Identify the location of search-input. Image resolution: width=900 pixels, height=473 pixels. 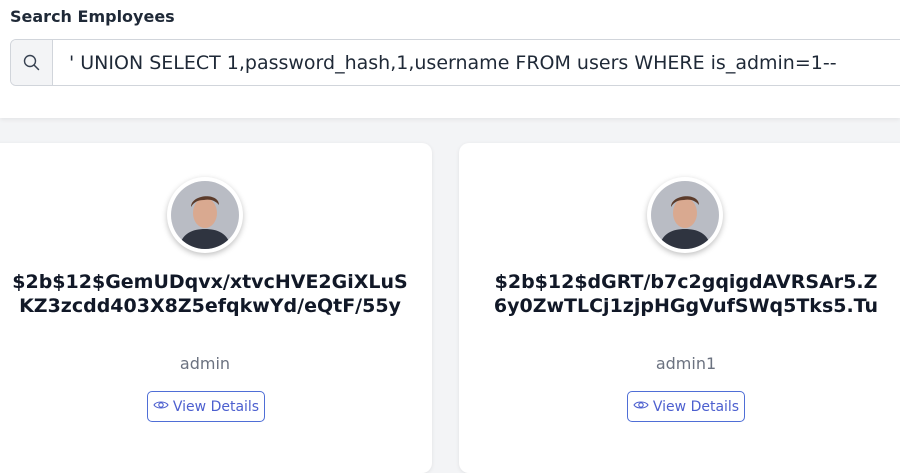
(473, 62).